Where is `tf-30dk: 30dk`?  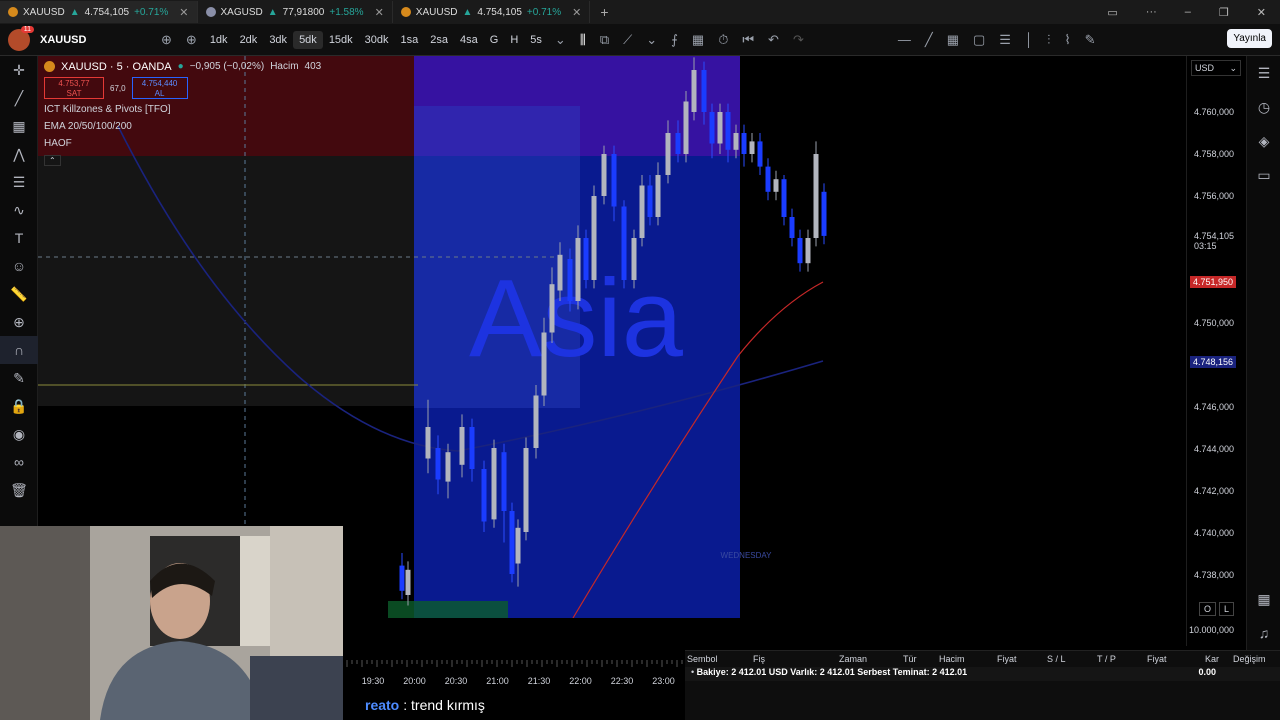 tf-30dk: 30dk is located at coordinates (377, 40).